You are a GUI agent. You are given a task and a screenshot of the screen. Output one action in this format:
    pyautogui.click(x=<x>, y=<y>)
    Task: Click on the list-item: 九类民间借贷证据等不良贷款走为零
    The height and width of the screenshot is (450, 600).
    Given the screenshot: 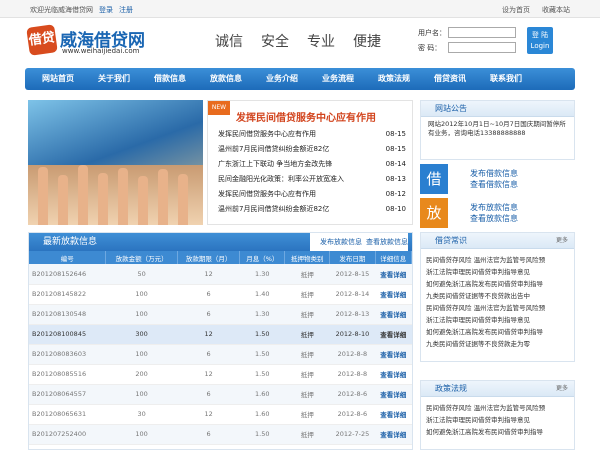 What is the action you would take?
    pyautogui.click(x=497, y=344)
    